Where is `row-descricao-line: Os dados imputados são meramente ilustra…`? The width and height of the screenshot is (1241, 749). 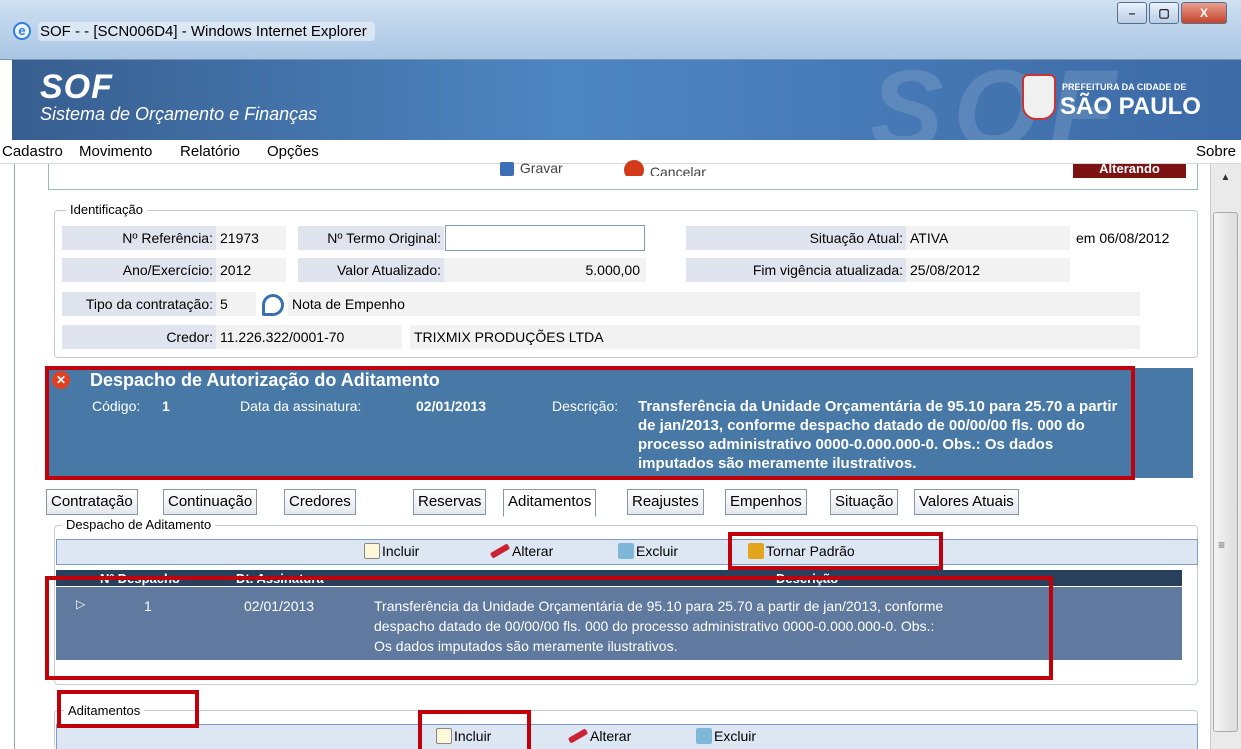 row-descricao-line: Os dados imputados são meramente ilustra… is located at coordinates (526, 646).